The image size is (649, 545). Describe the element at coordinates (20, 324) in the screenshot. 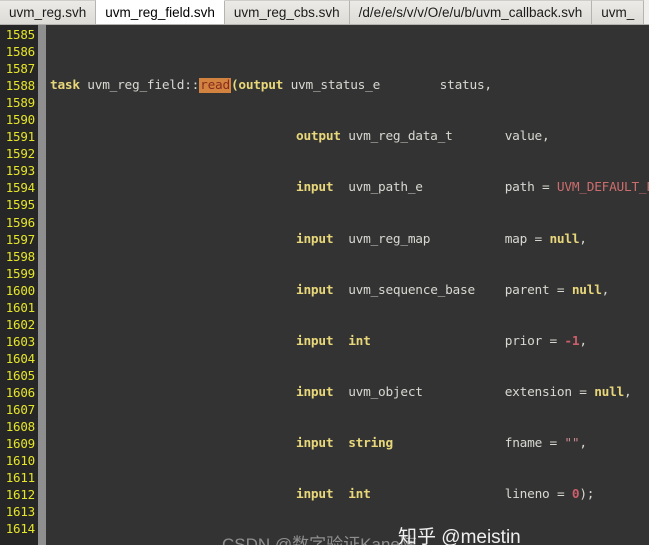

I see `line-number: 1602` at that location.